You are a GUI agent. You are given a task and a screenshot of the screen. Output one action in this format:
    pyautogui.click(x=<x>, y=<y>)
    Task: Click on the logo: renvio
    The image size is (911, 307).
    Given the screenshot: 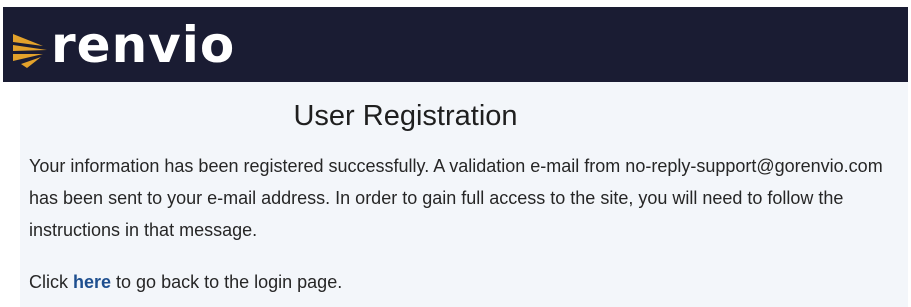 What is the action you would take?
    pyautogui.click(x=124, y=45)
    